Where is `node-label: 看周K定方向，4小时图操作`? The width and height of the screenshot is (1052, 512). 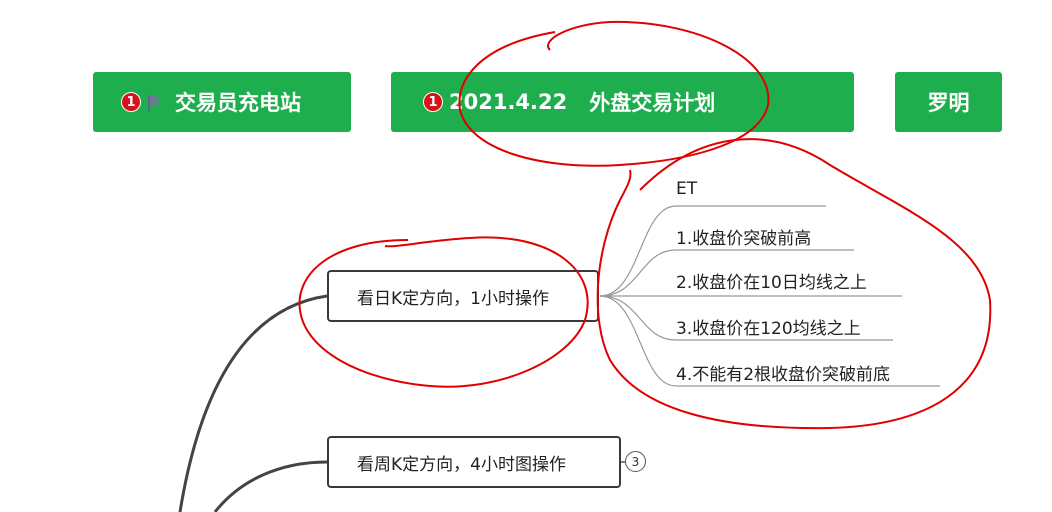
node-label: 看周K定方向，4小时图操作 is located at coordinates (461, 464).